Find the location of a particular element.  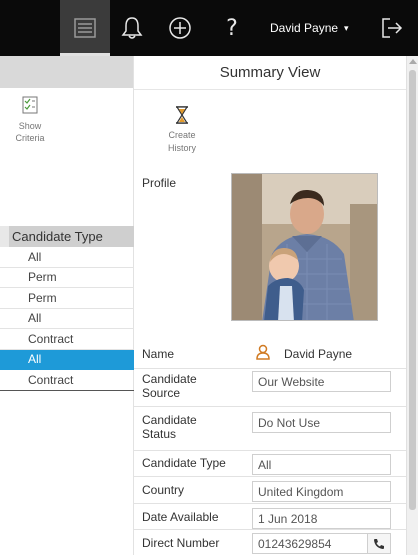

date-available-label: Date Available is located at coordinates (180, 517).